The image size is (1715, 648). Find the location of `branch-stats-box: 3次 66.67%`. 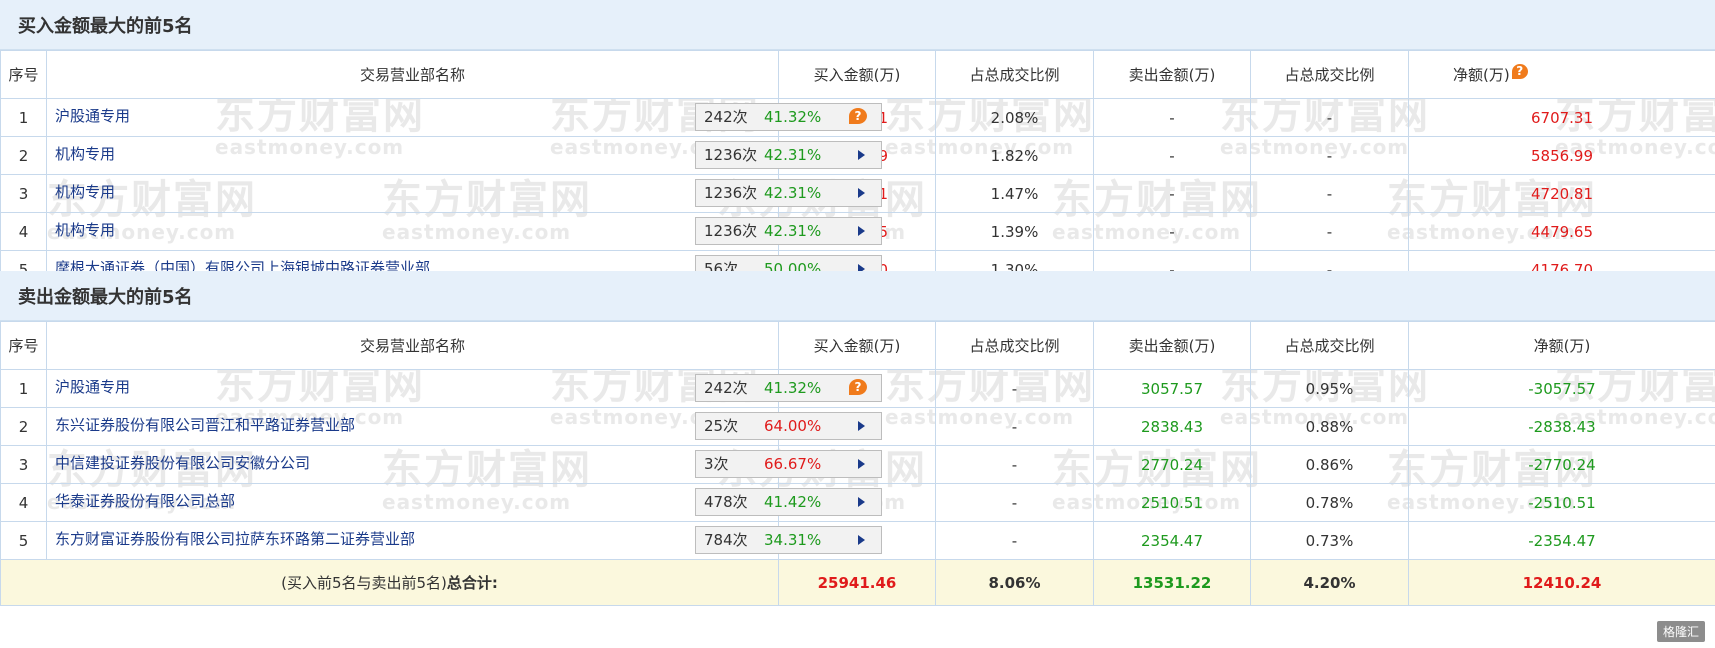

branch-stats-box: 3次 66.67% is located at coordinates (788, 464).